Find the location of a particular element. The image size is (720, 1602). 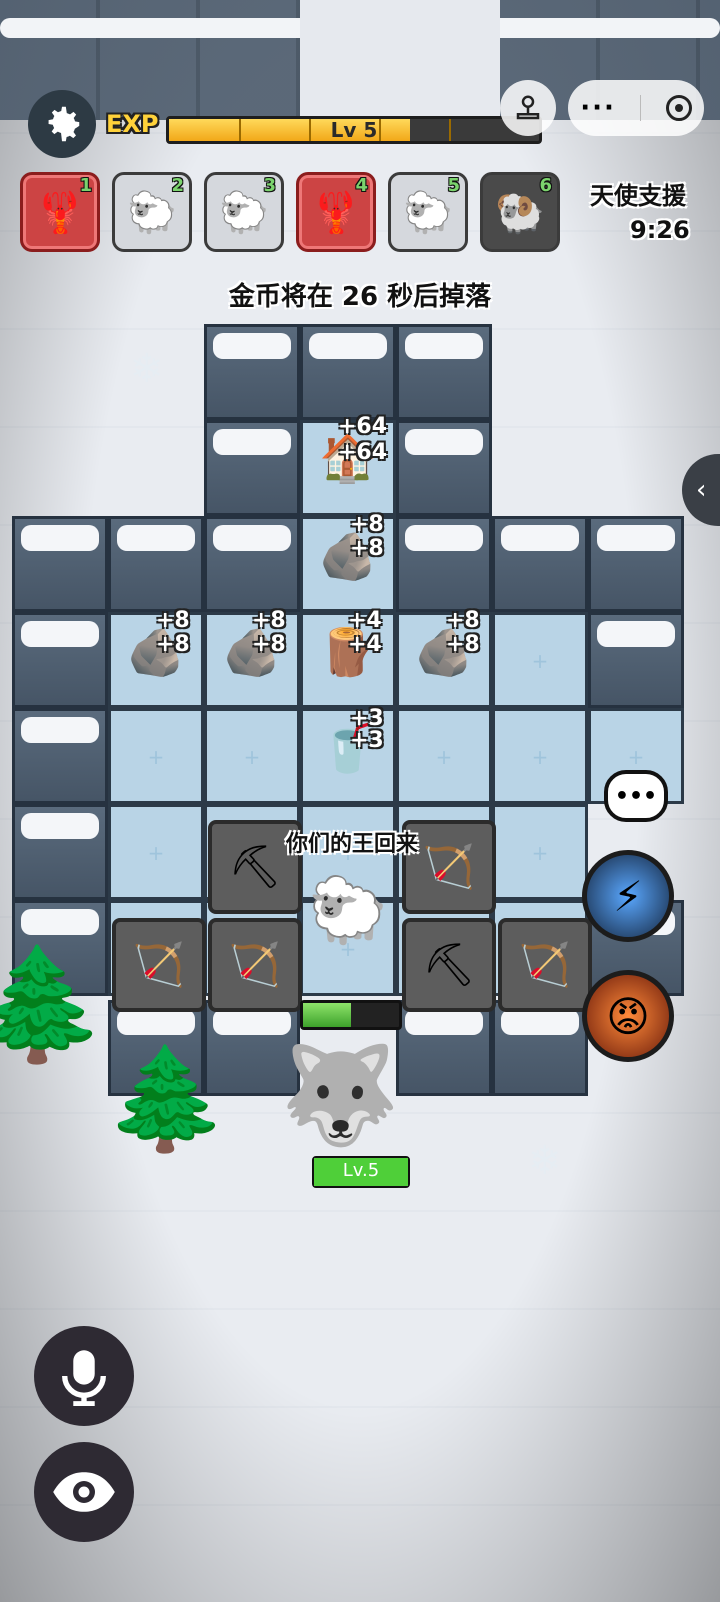

arrow-weapon-icon: 🏹 is located at coordinates (255, 965).